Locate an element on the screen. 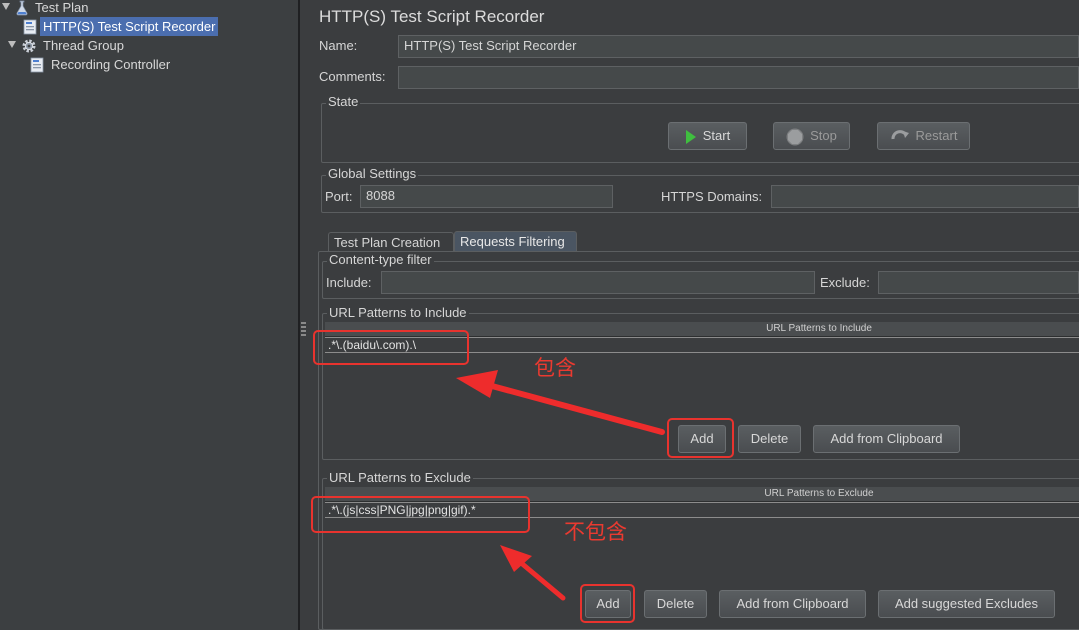  annotation-arrows is located at coordinates (560, 485).